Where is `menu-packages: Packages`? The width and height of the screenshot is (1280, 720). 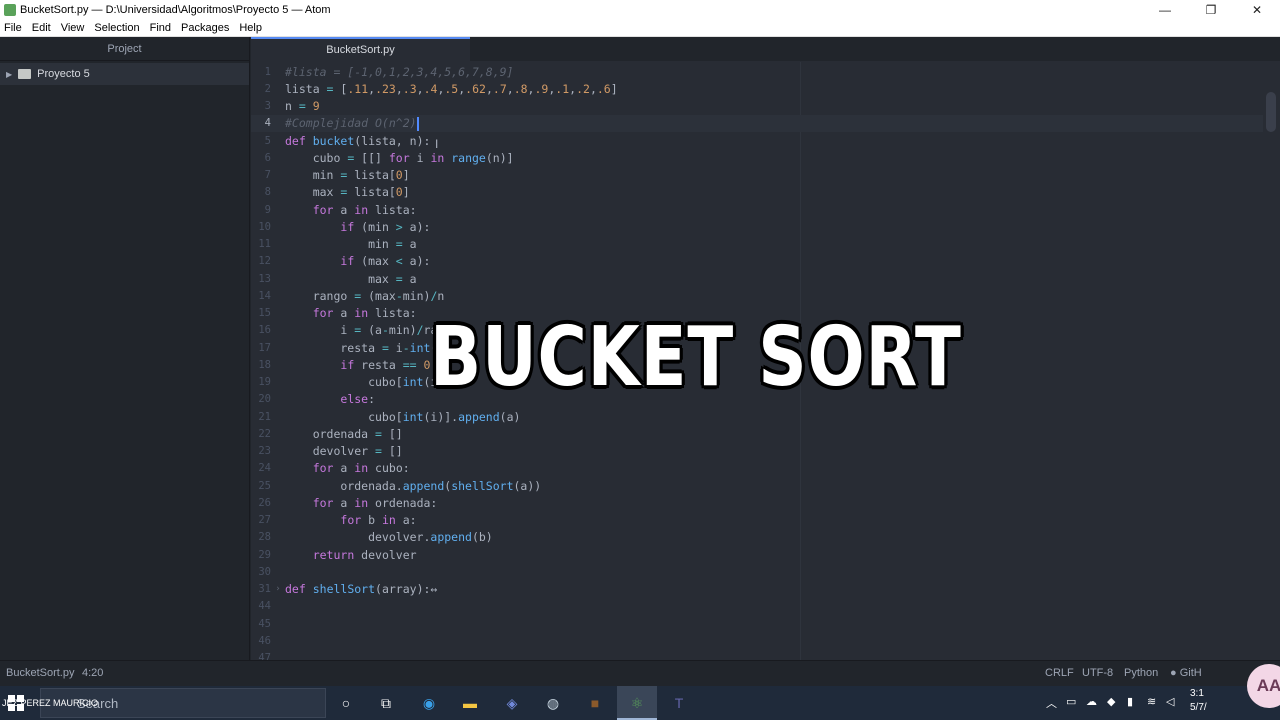
menu-packages: Packages is located at coordinates (205, 28).